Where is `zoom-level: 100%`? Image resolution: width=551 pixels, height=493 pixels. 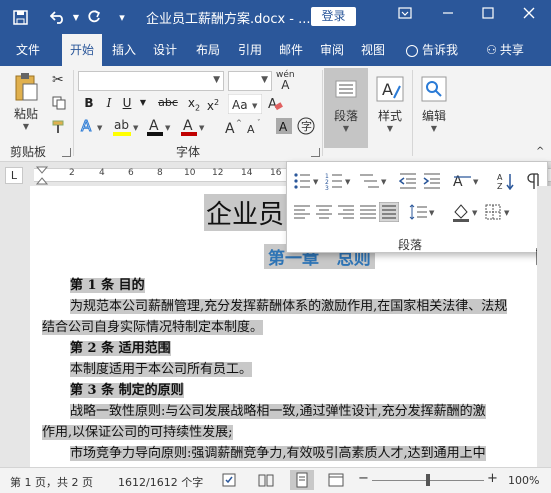 zoom-level: 100% is located at coordinates (523, 480).